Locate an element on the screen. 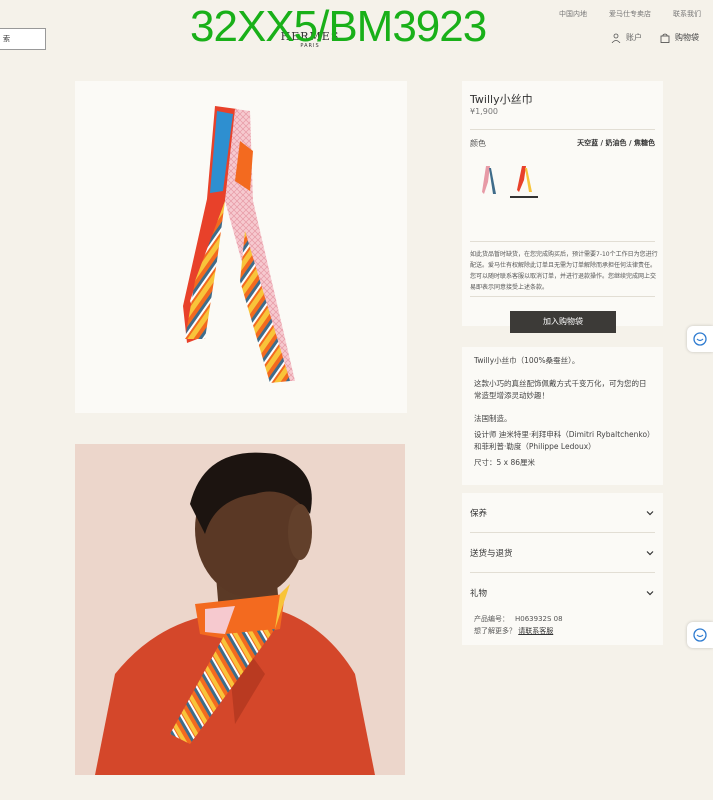  cart-button: 购物袋 is located at coordinates (679, 37).